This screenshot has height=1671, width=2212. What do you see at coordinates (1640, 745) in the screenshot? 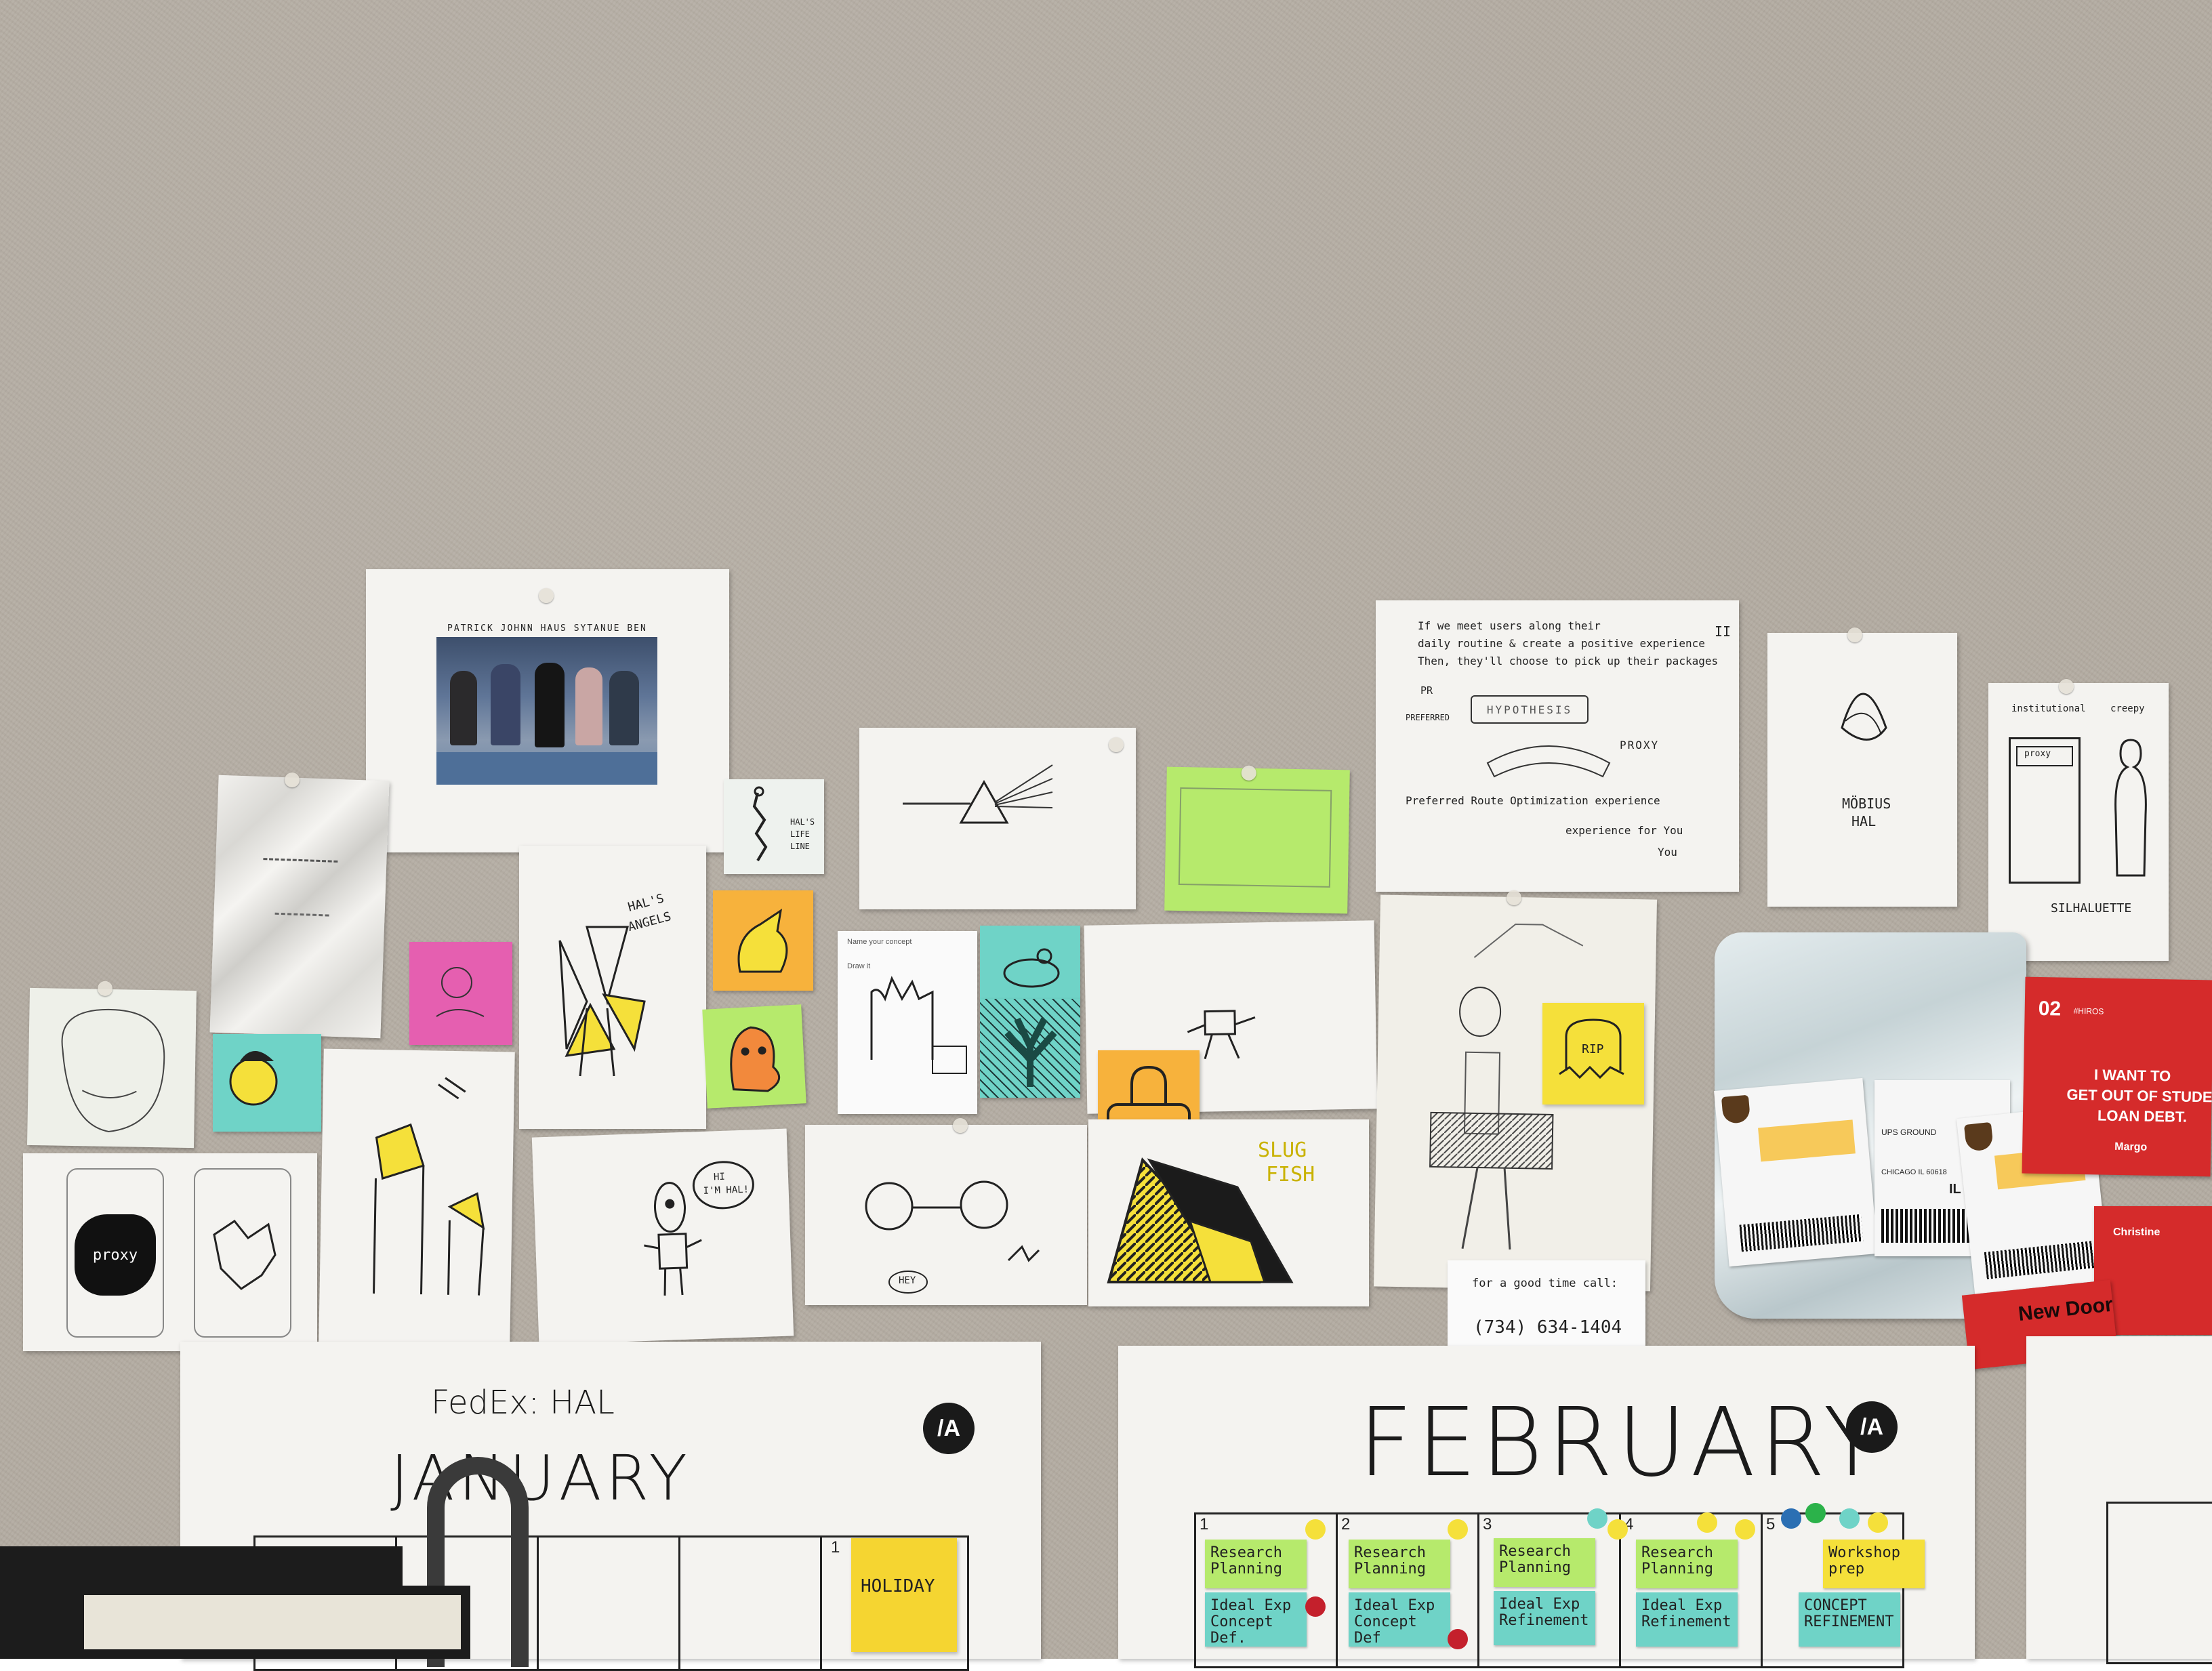
I see `hypothesis-proxy: PROXY` at bounding box center [1640, 745].